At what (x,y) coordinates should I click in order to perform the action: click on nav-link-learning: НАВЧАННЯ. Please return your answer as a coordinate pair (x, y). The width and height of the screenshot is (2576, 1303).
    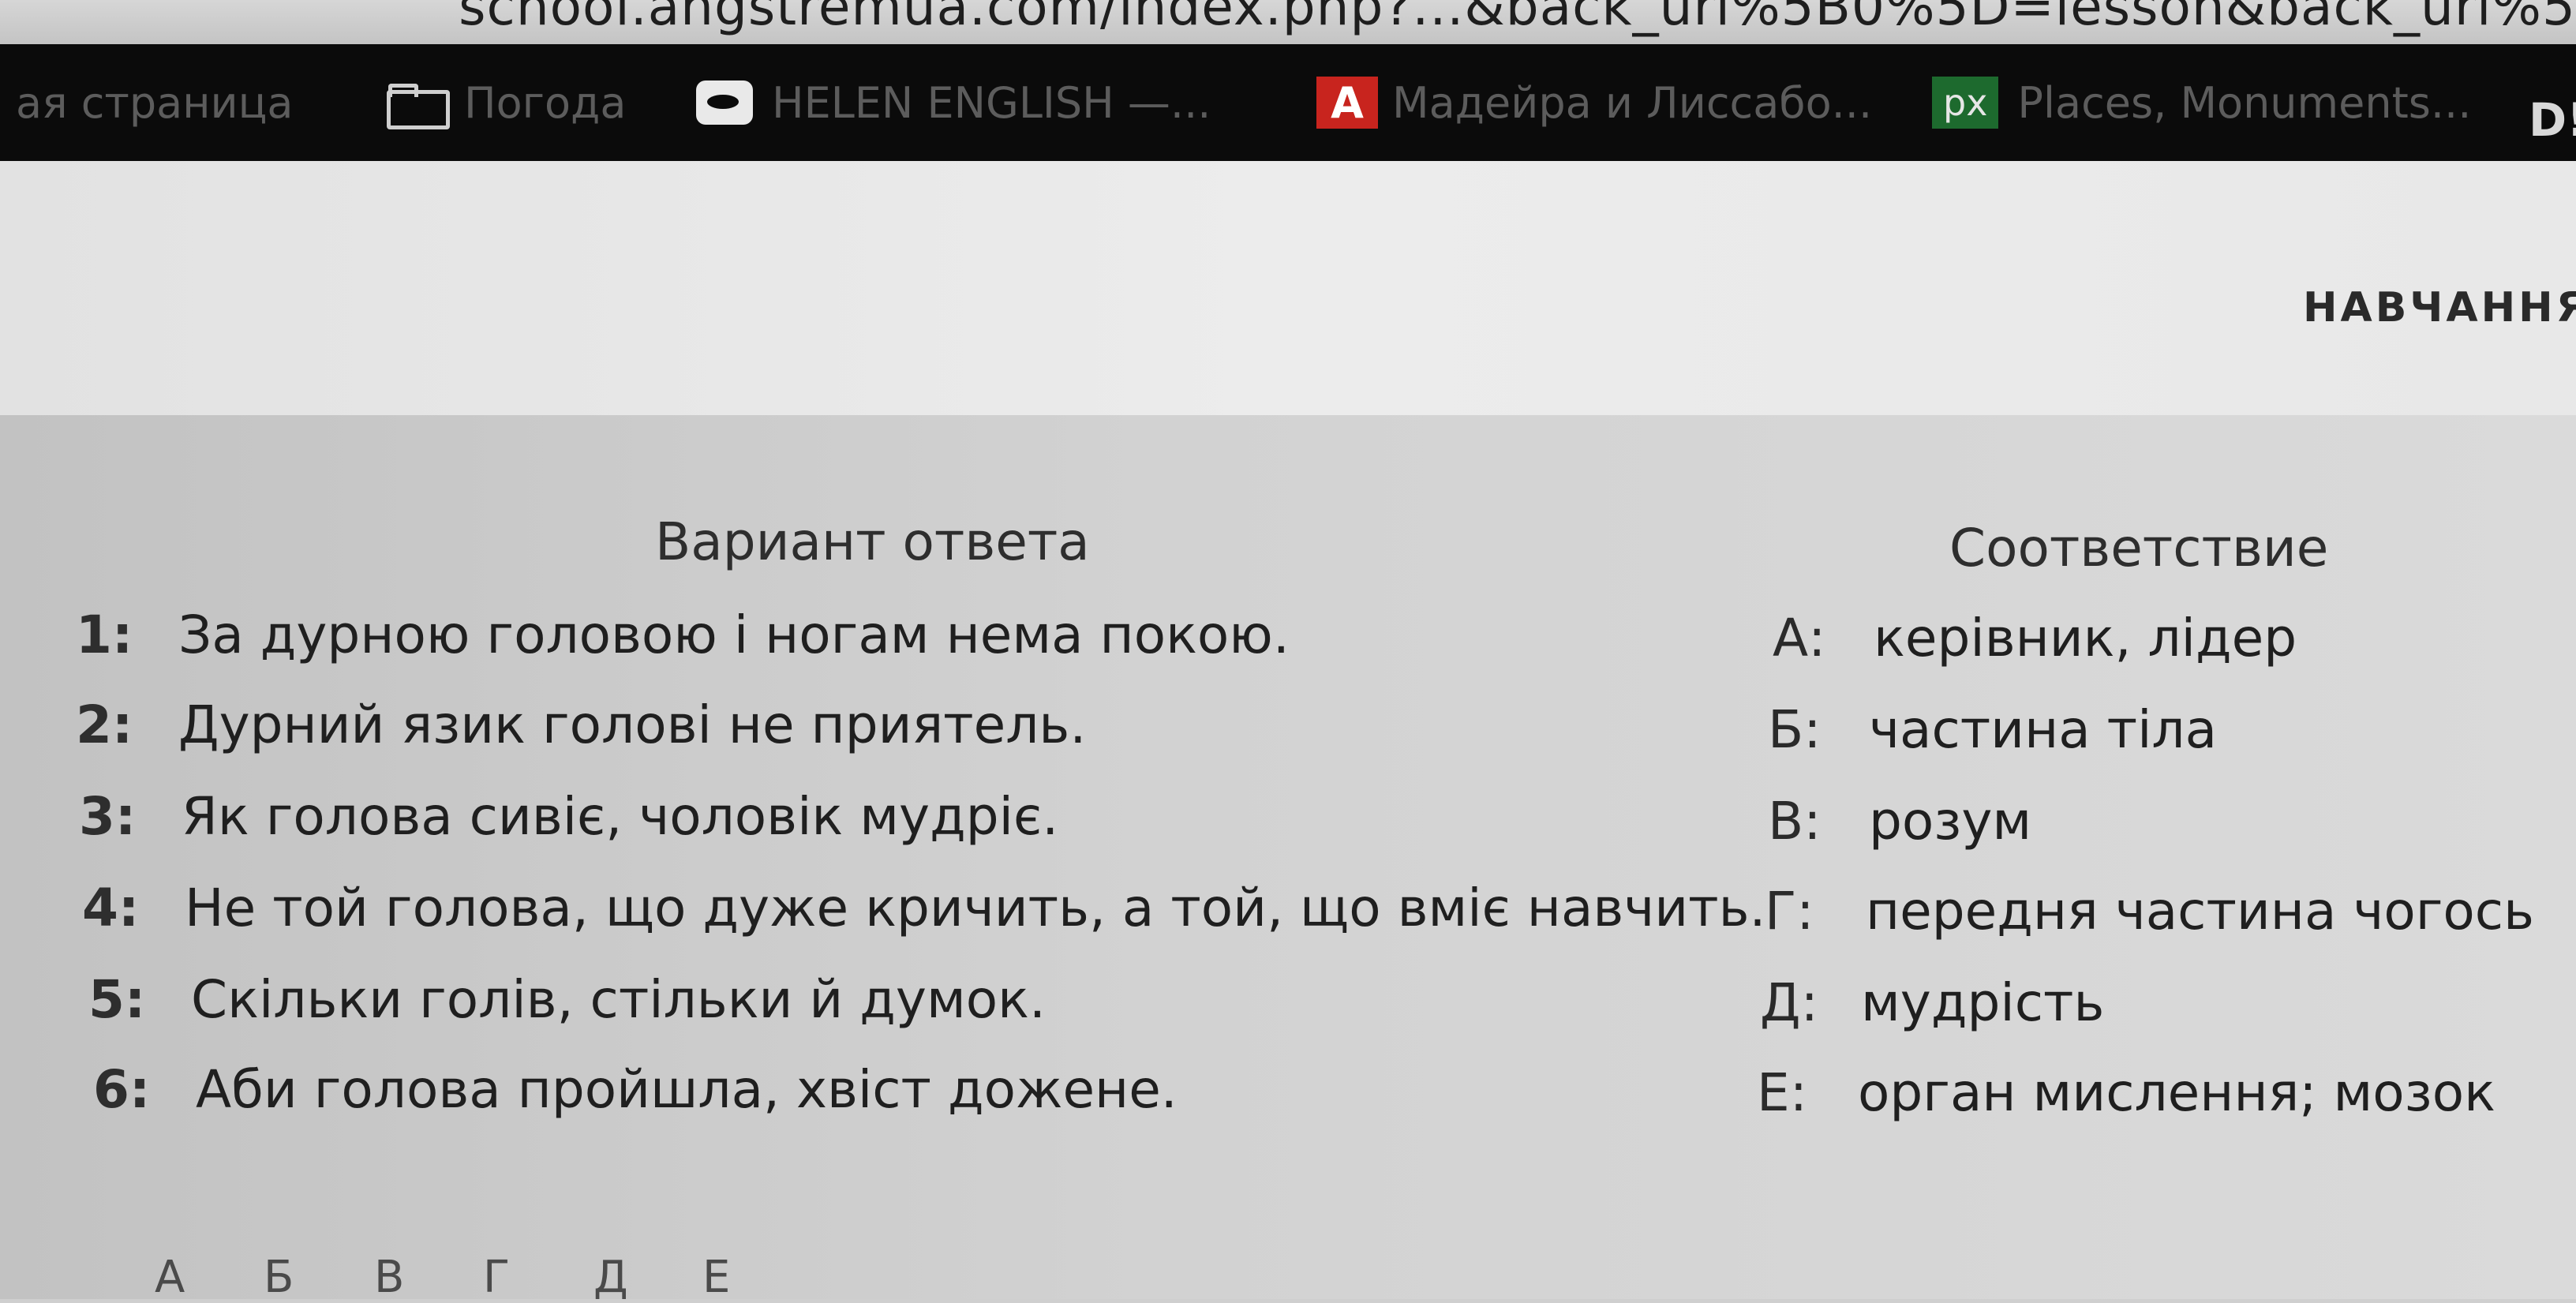
    Looking at the image, I should click on (2439, 307).